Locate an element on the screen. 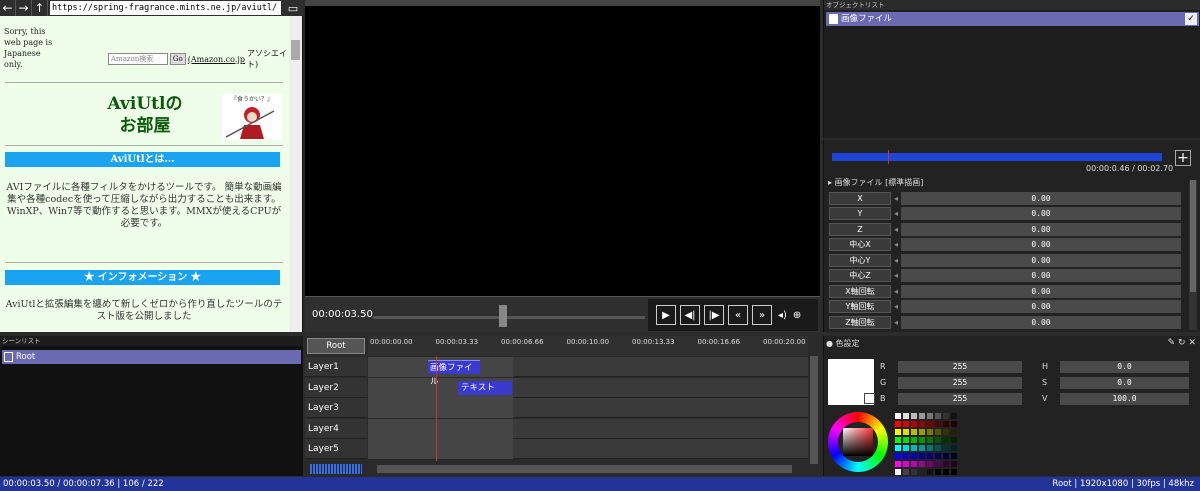 The image size is (1200, 491). seek-thumb is located at coordinates (503, 316).